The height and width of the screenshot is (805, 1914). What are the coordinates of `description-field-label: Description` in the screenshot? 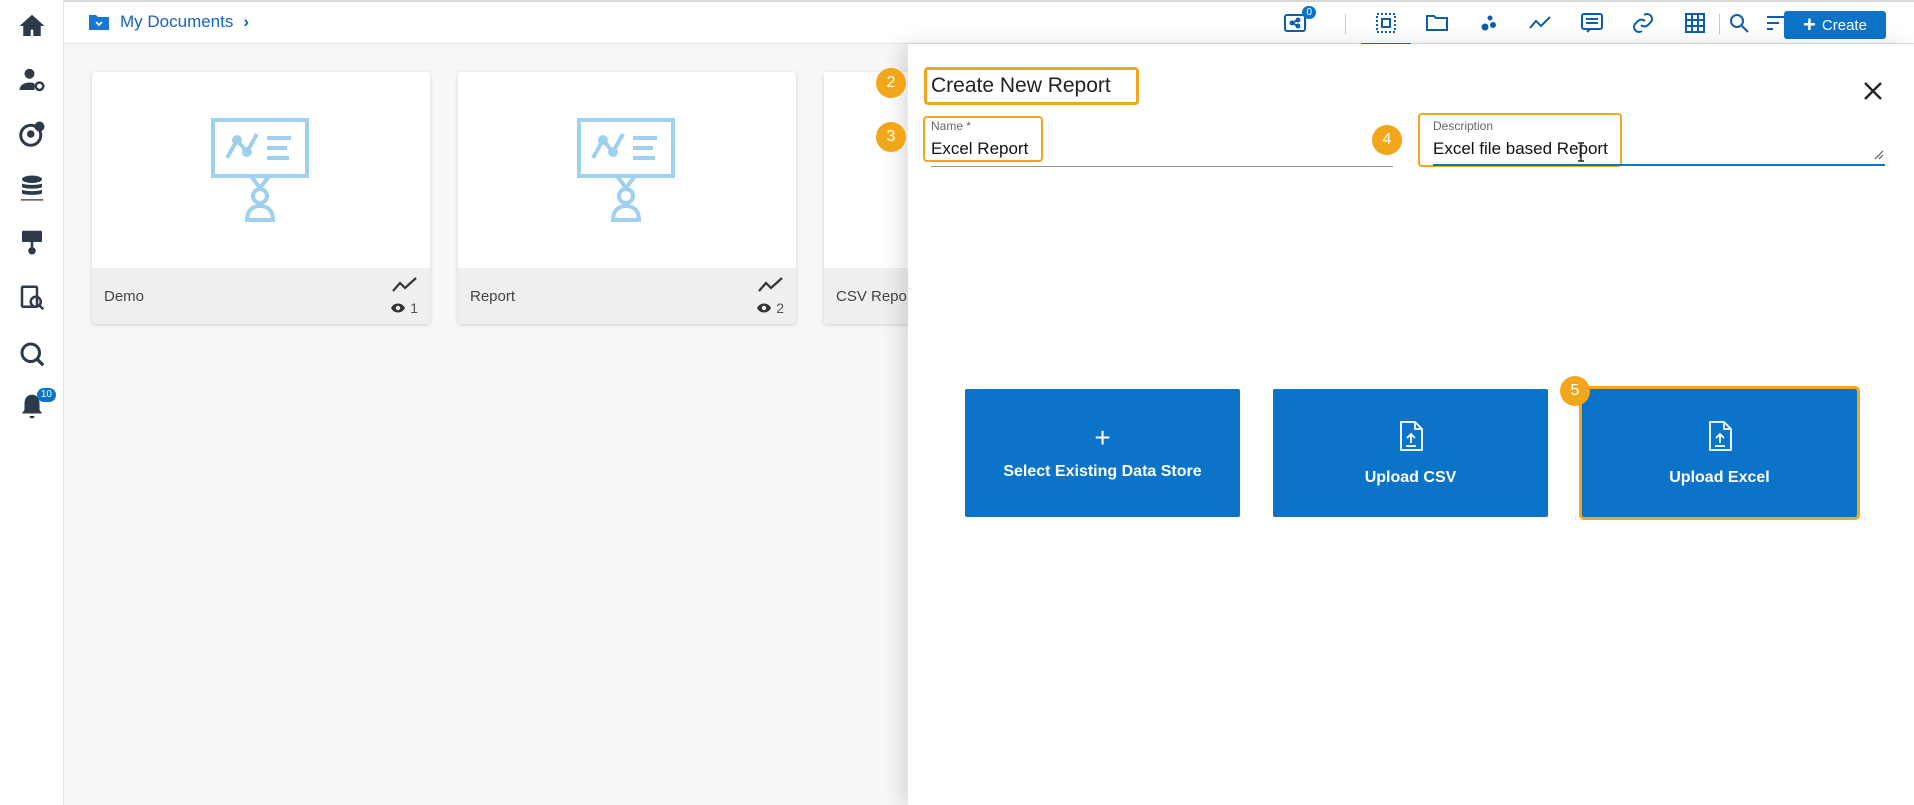 It's located at (1463, 126).